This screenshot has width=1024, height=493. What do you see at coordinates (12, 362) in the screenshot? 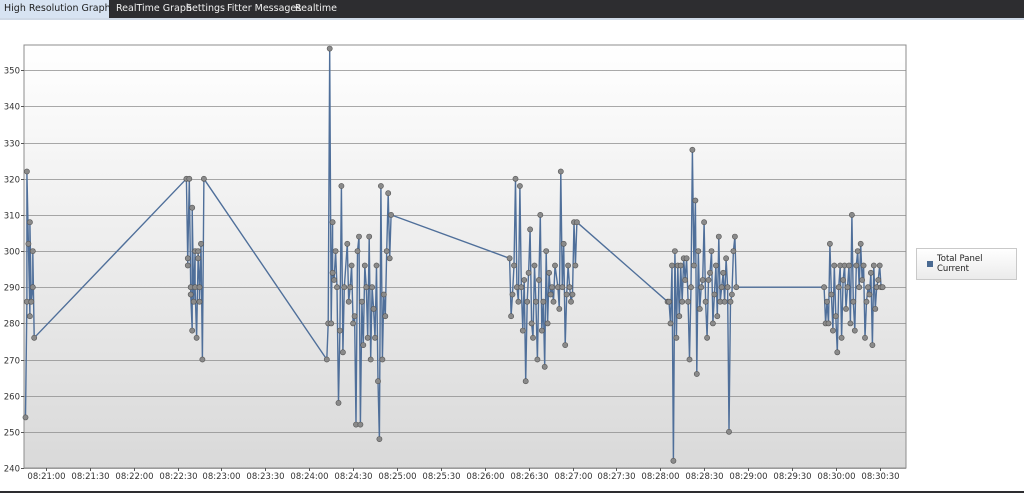
I see `y-tick-label: 270` at bounding box center [12, 362].